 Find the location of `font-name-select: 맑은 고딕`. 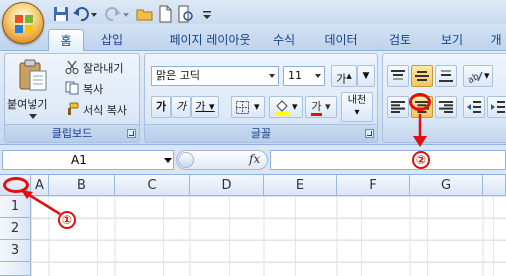

font-name-select: 맑은 고딕 is located at coordinates (215, 76).